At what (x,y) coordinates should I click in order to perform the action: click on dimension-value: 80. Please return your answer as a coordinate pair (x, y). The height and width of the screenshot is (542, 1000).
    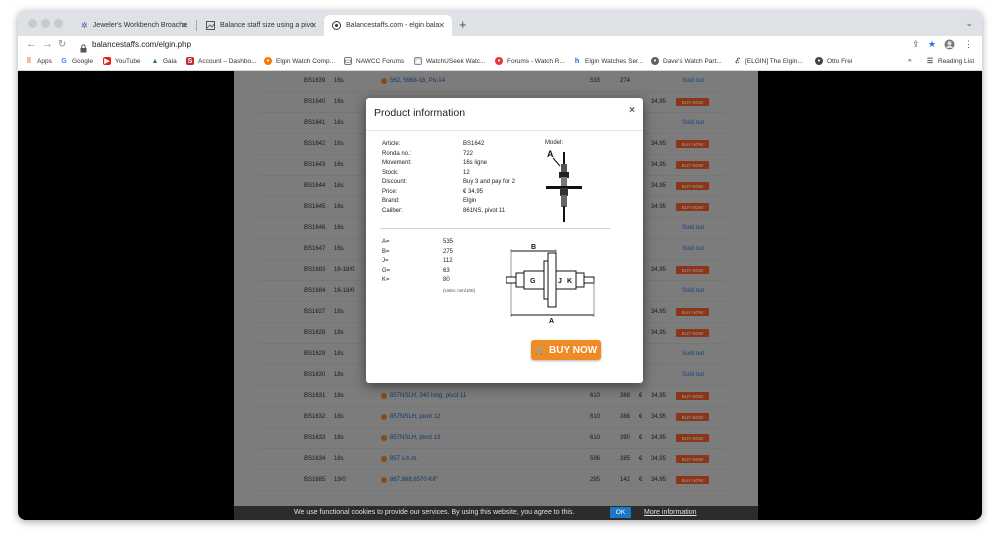
    Looking at the image, I should click on (446, 280).